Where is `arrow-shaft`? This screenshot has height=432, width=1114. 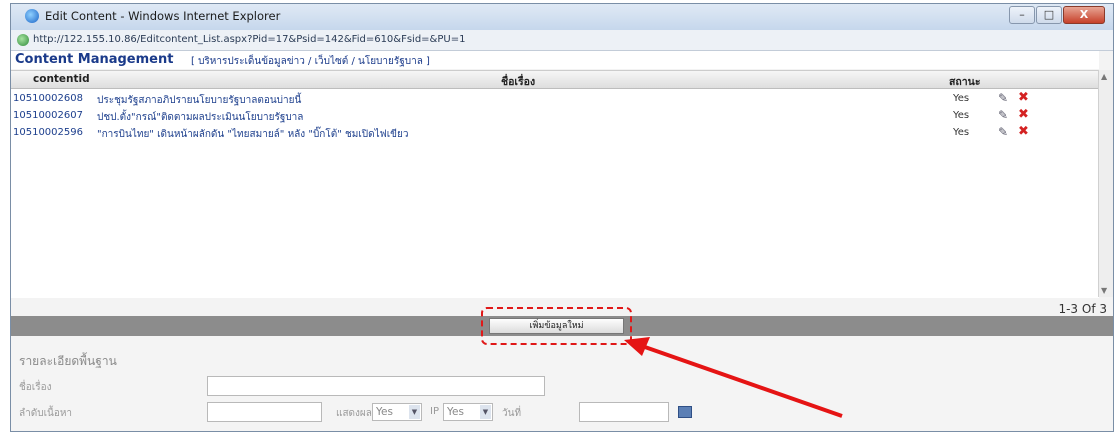
arrow-shaft is located at coordinates (742, 381).